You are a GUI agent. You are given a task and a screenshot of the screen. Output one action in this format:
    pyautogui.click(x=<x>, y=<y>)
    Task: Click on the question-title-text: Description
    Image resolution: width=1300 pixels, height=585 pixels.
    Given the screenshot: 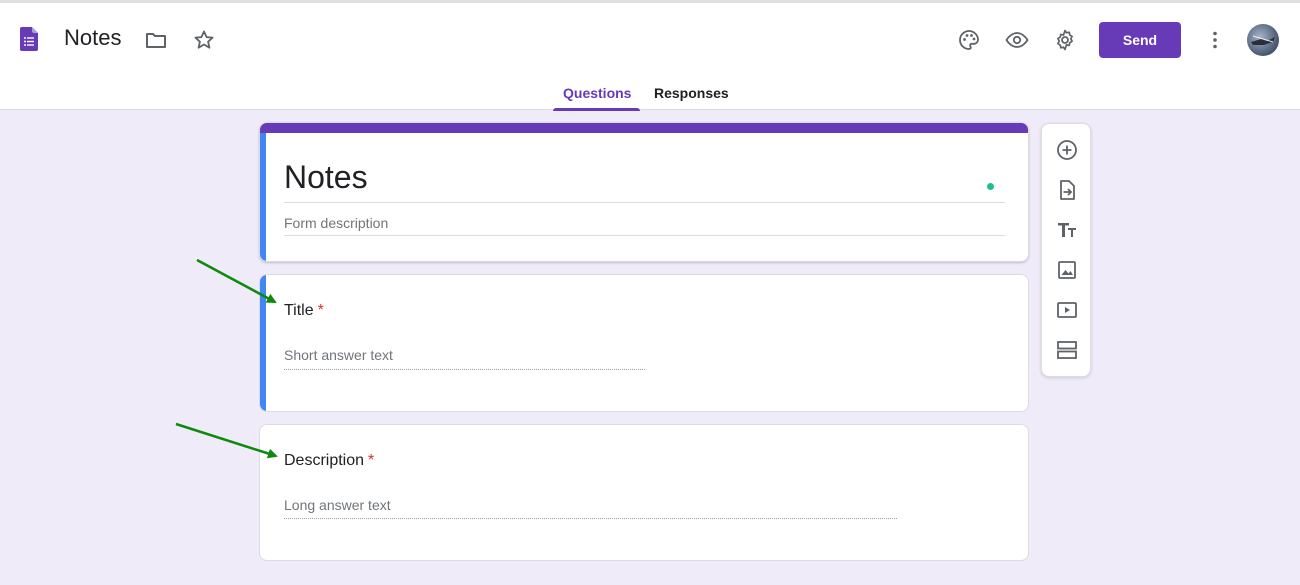 What is the action you would take?
    pyautogui.click(x=324, y=460)
    